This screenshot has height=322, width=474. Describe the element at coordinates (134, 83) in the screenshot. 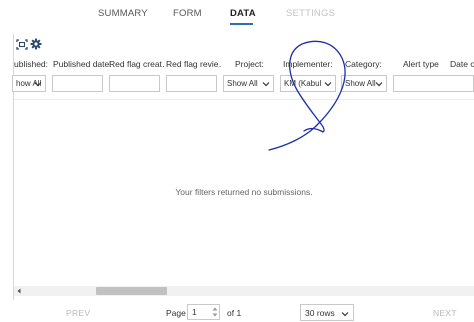

I see `red-flag-created-filter-input` at that location.